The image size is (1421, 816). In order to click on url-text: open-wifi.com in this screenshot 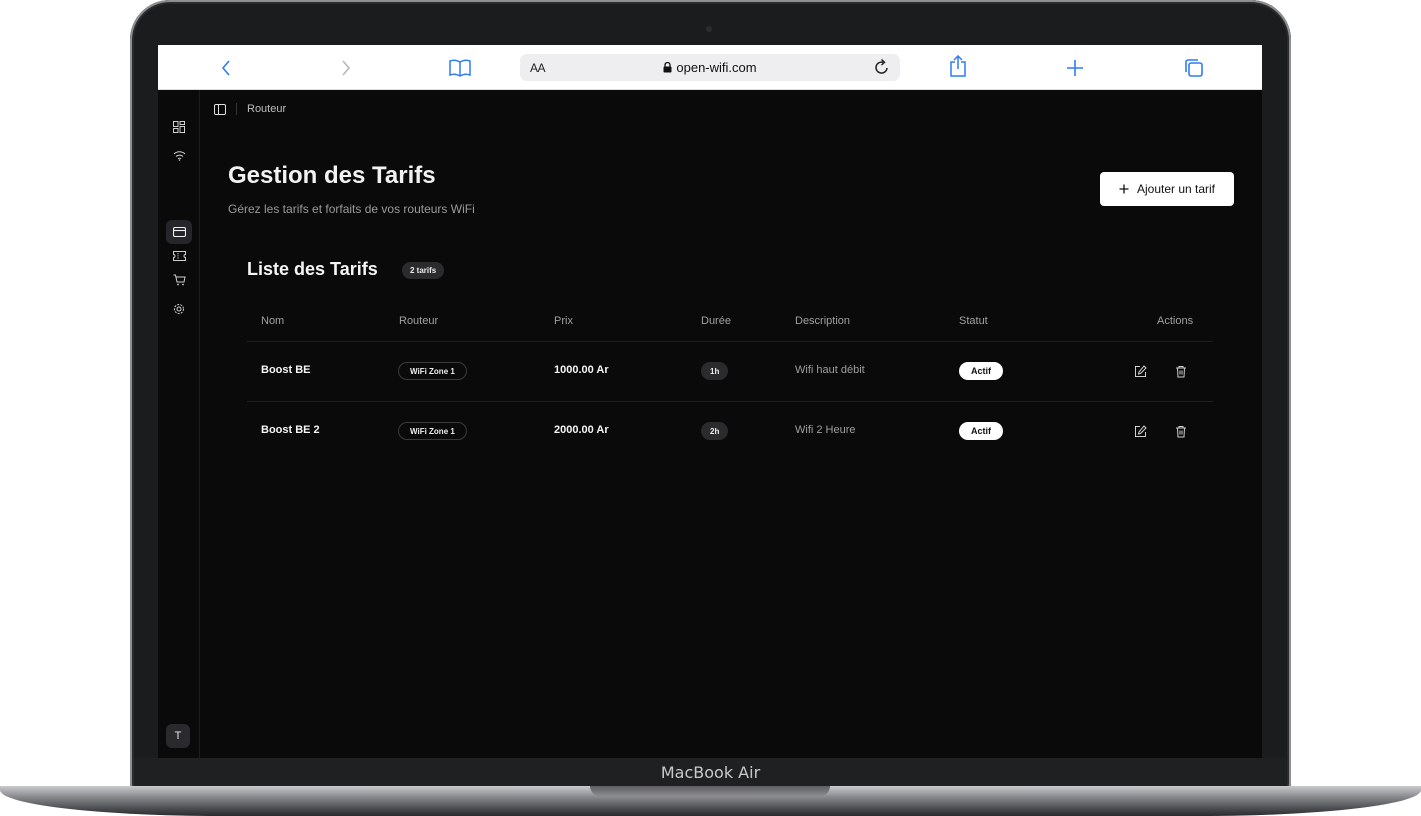, I will do `click(716, 67)`.